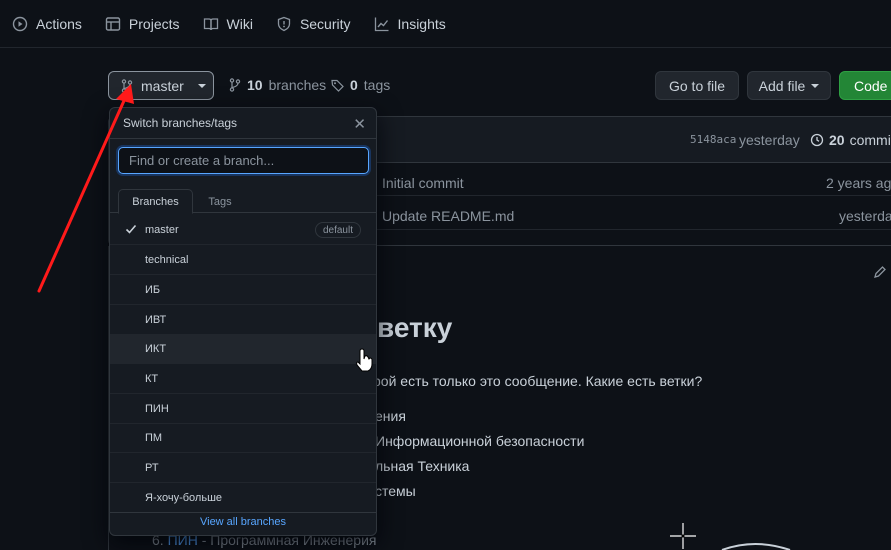 This screenshot has width=891, height=550. Describe the element at coordinates (837, 140) in the screenshot. I see `commits-count: 20` at that location.